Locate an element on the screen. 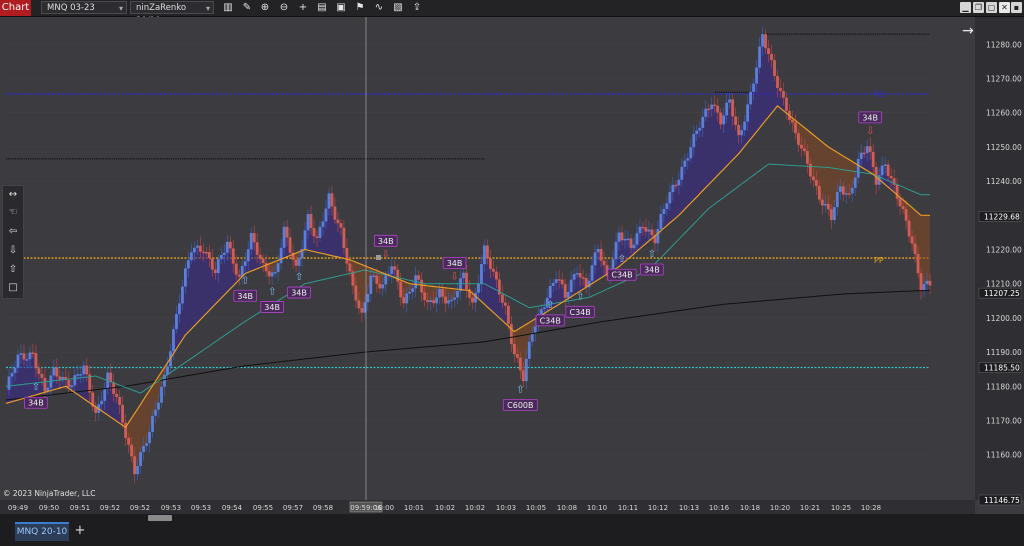 This screenshot has width=1024, height=546. scrollbar-thumb is located at coordinates (160, 518).